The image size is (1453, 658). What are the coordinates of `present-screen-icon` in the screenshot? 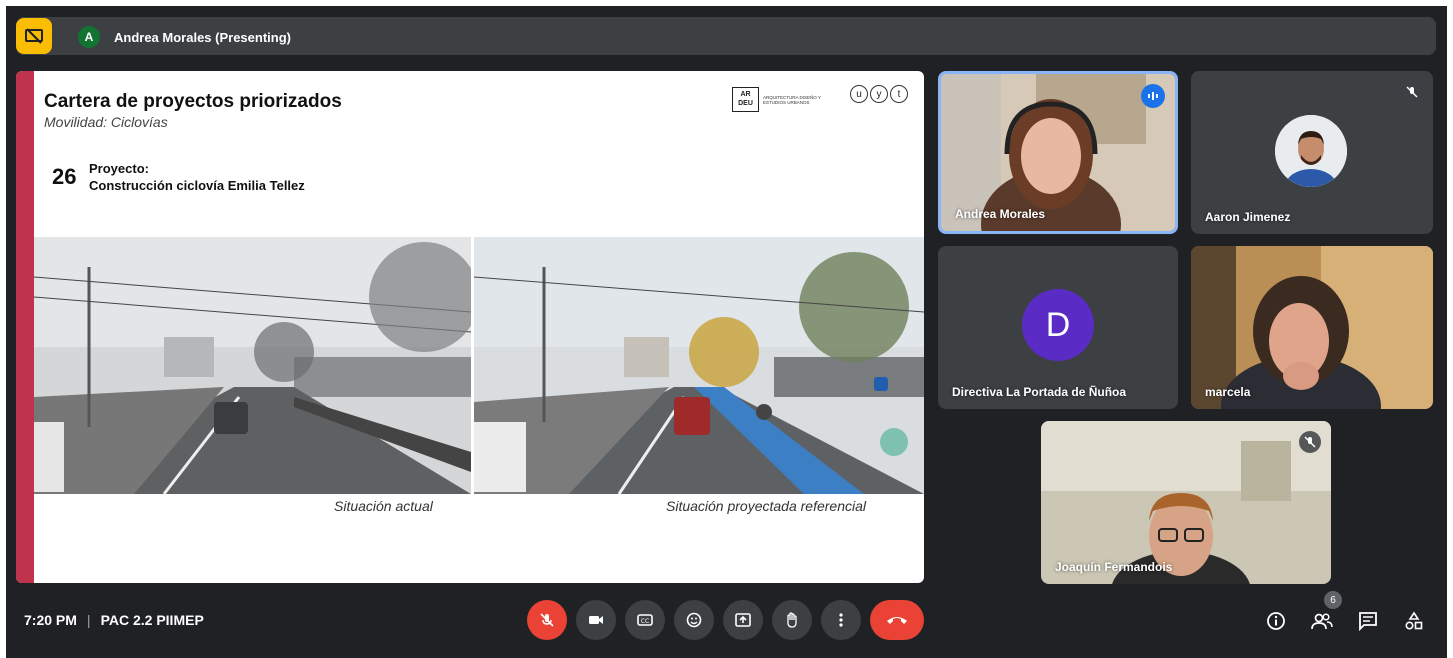 It's located at (743, 620).